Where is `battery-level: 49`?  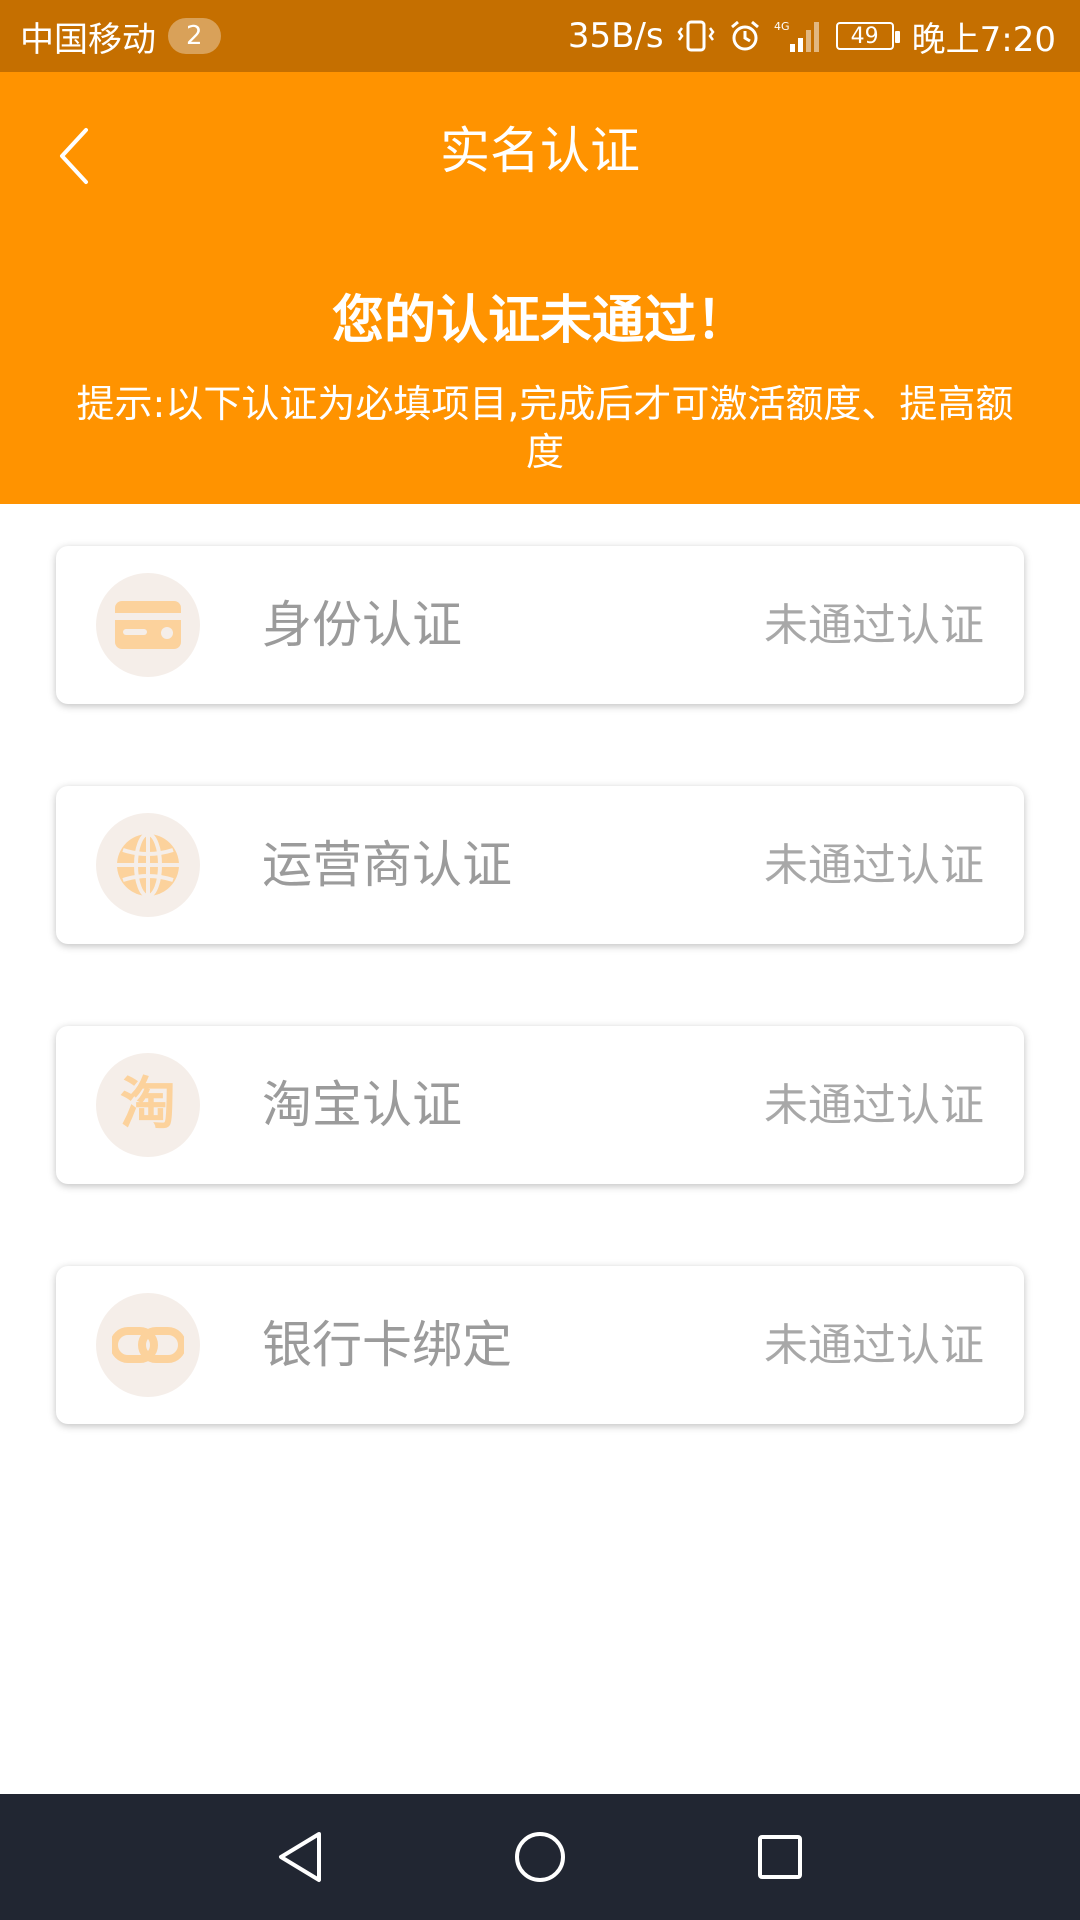 battery-level: 49 is located at coordinates (864, 36).